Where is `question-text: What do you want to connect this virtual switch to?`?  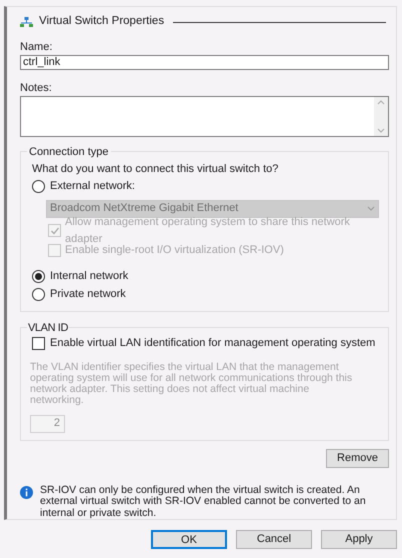
question-text: What do you want to connect this virtual switch to? is located at coordinates (156, 168).